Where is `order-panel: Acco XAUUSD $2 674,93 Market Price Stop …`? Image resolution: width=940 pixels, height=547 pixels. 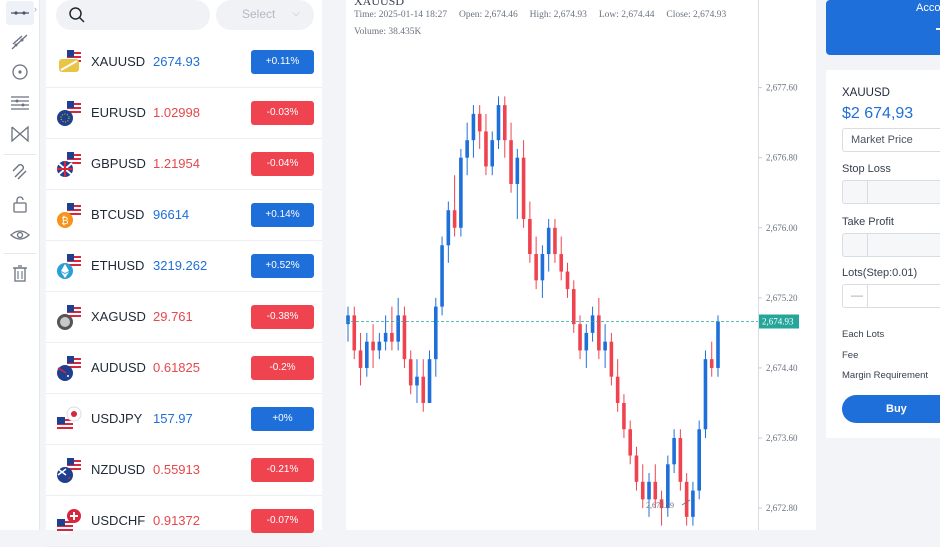
order-panel: Acco XAUUSD $2 674,93 Market Price Stop … is located at coordinates (883, 265).